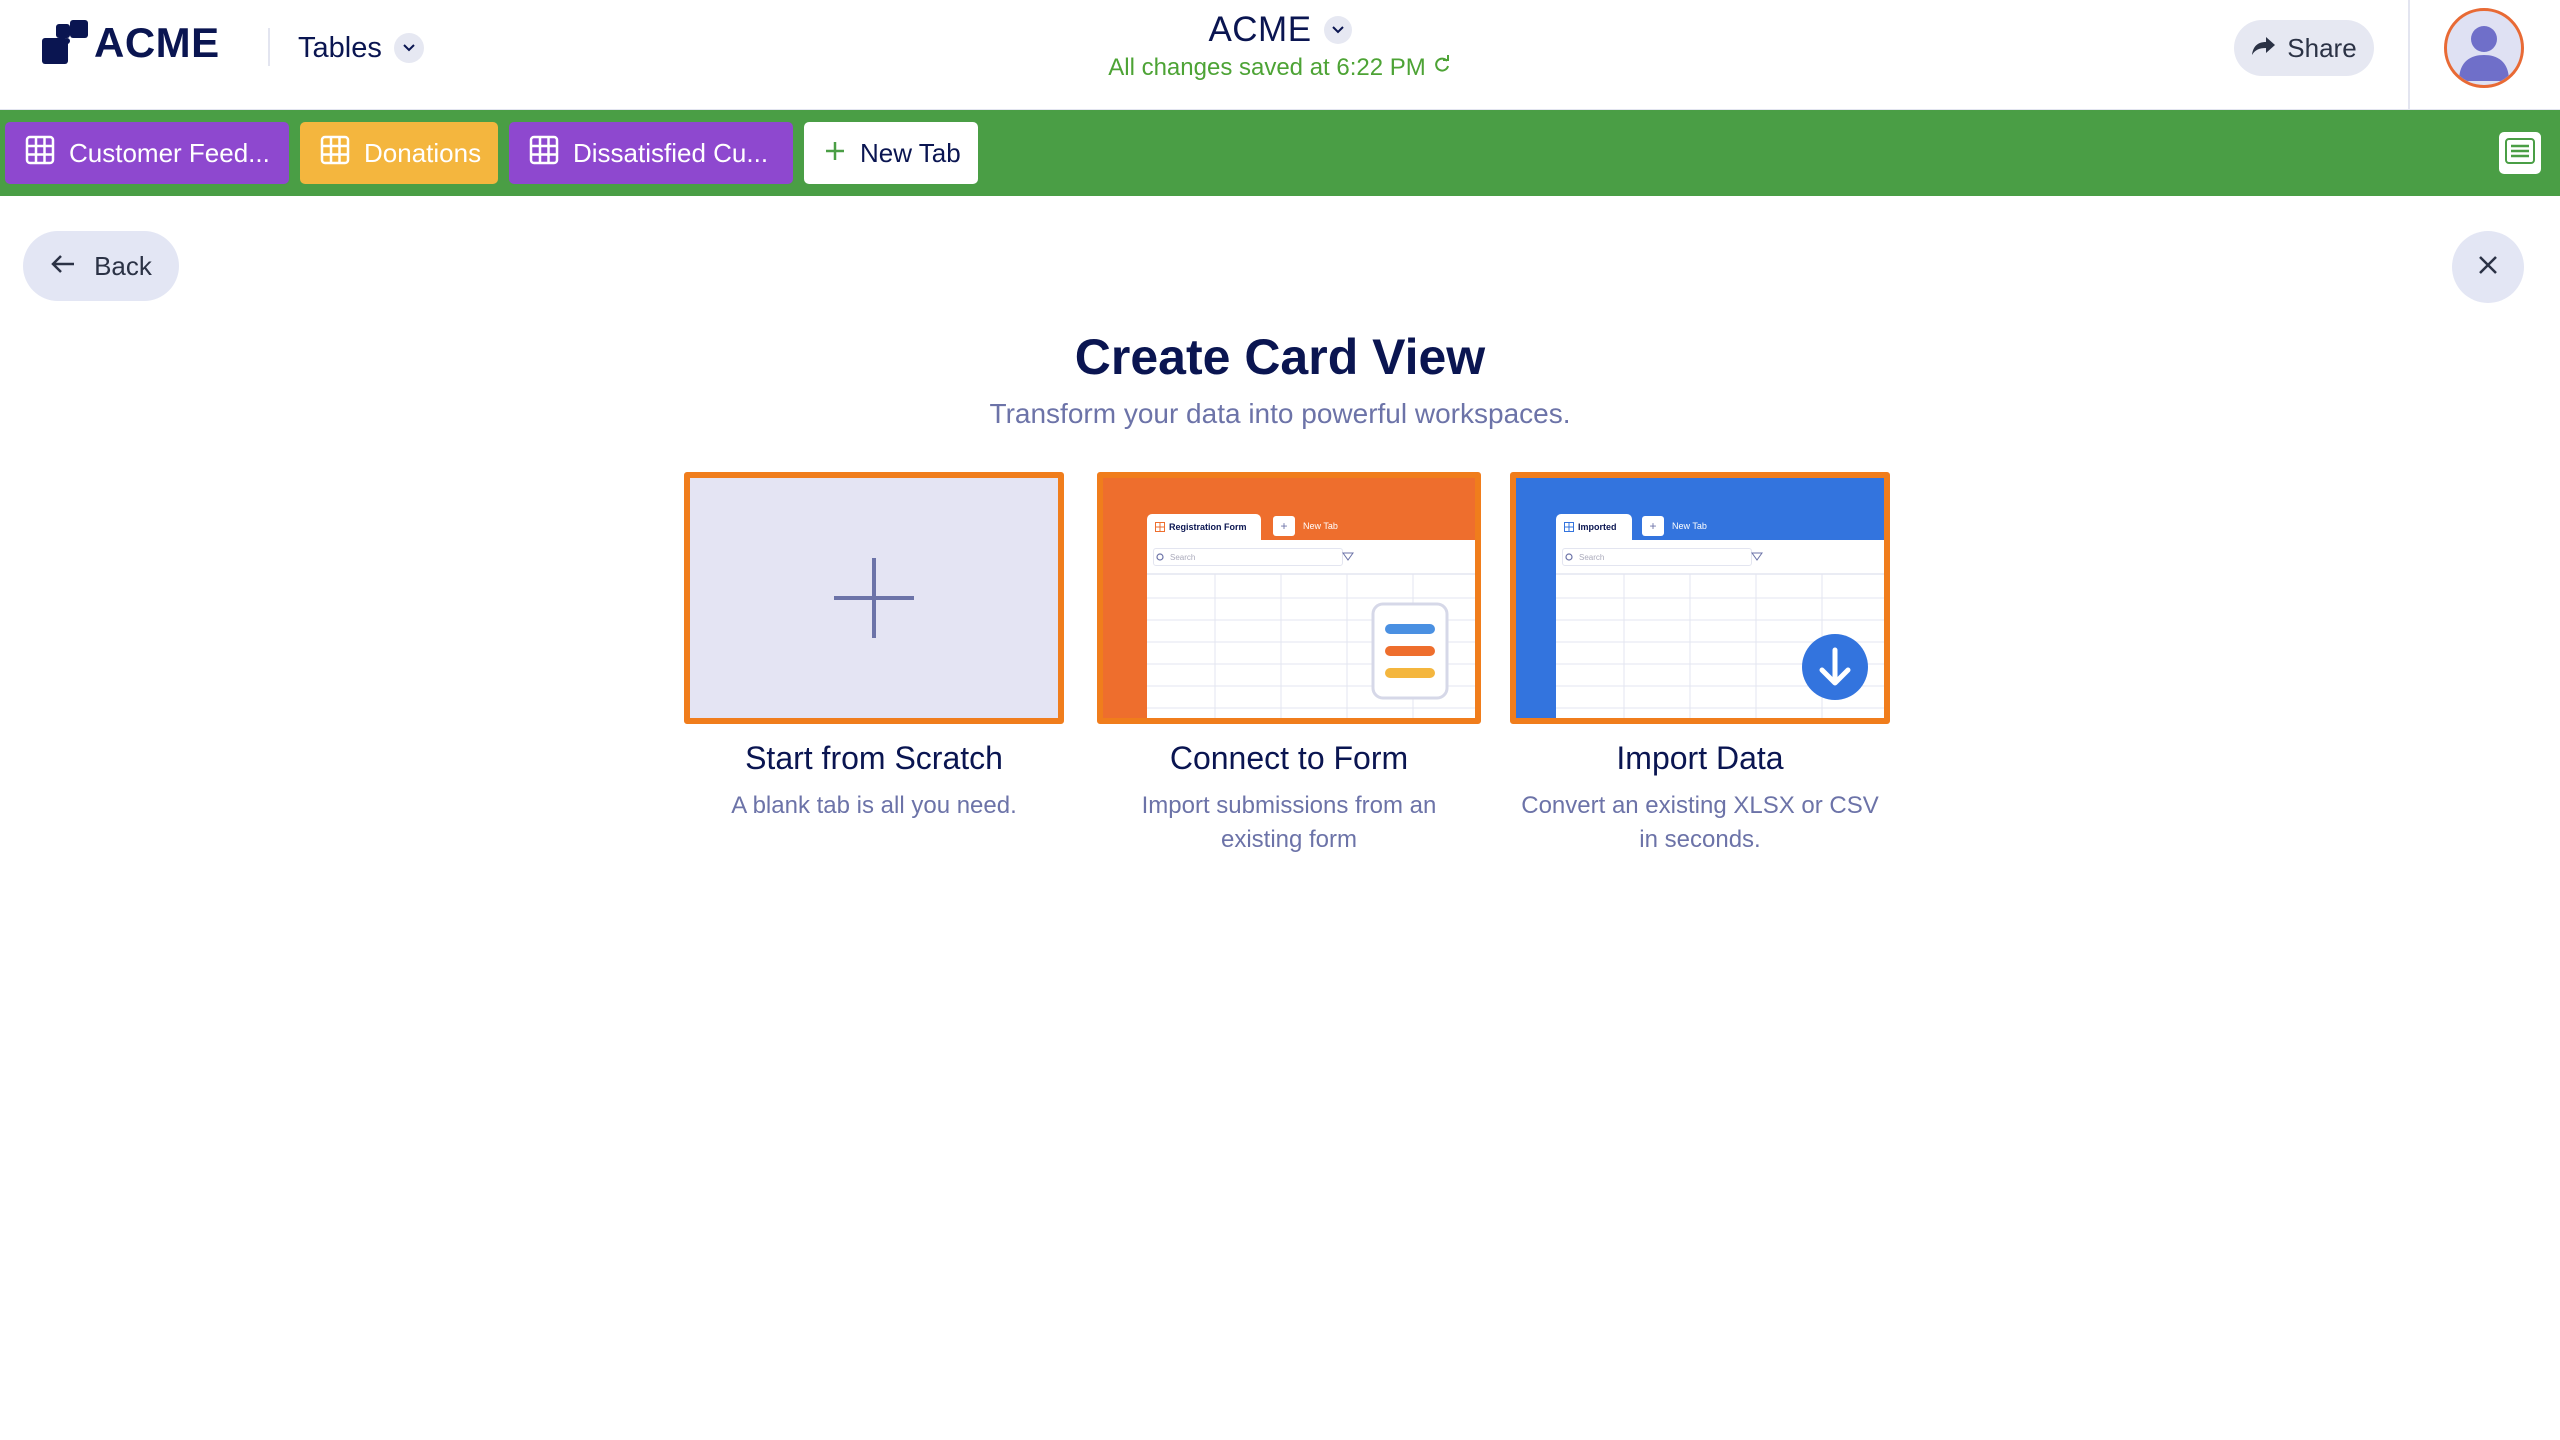 The width and height of the screenshot is (2560, 1440). I want to click on share-button: Share, so click(2304, 48).